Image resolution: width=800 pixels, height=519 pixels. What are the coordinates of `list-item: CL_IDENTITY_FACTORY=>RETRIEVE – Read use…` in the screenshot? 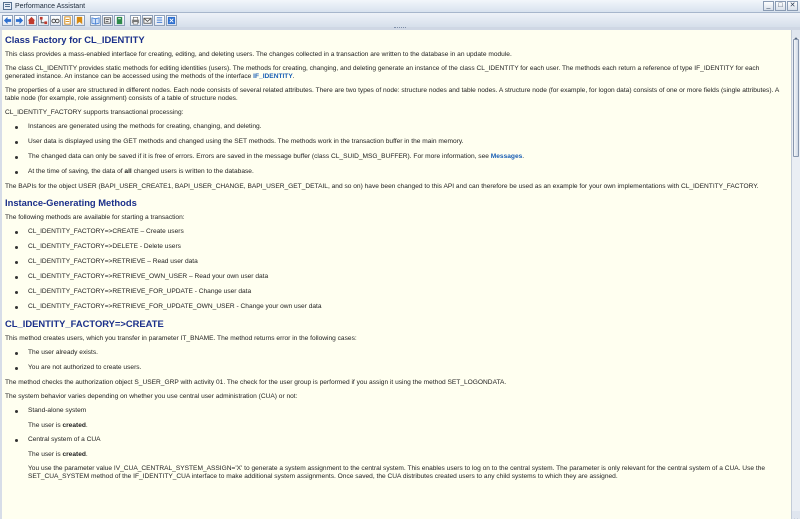 It's located at (396, 262).